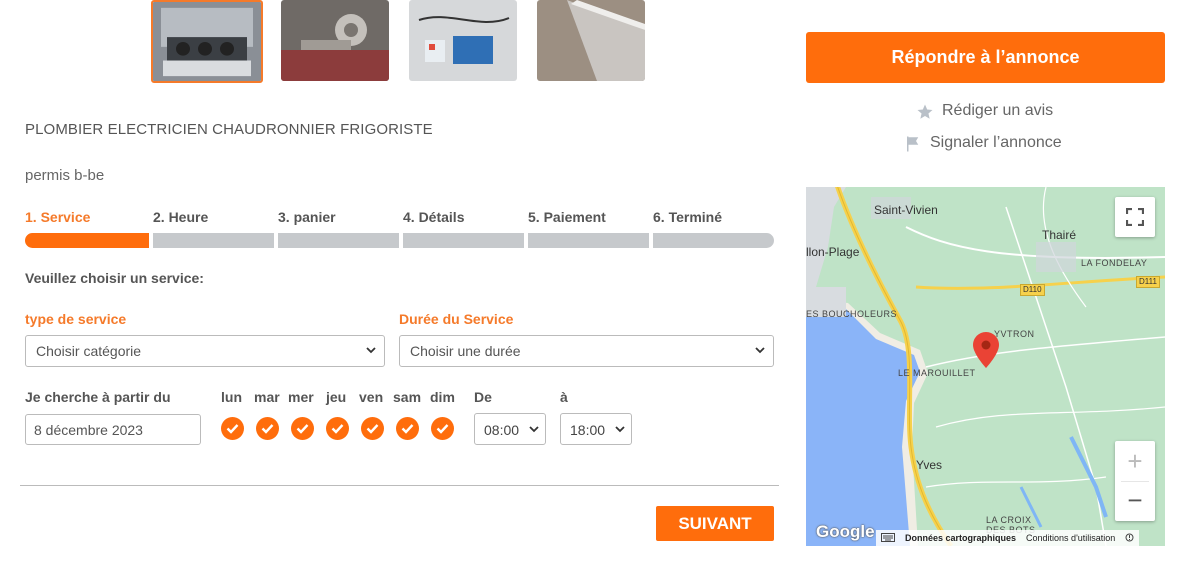 The height and width of the screenshot is (564, 1180). Describe the element at coordinates (913, 144) in the screenshot. I see `flag-icon` at that location.